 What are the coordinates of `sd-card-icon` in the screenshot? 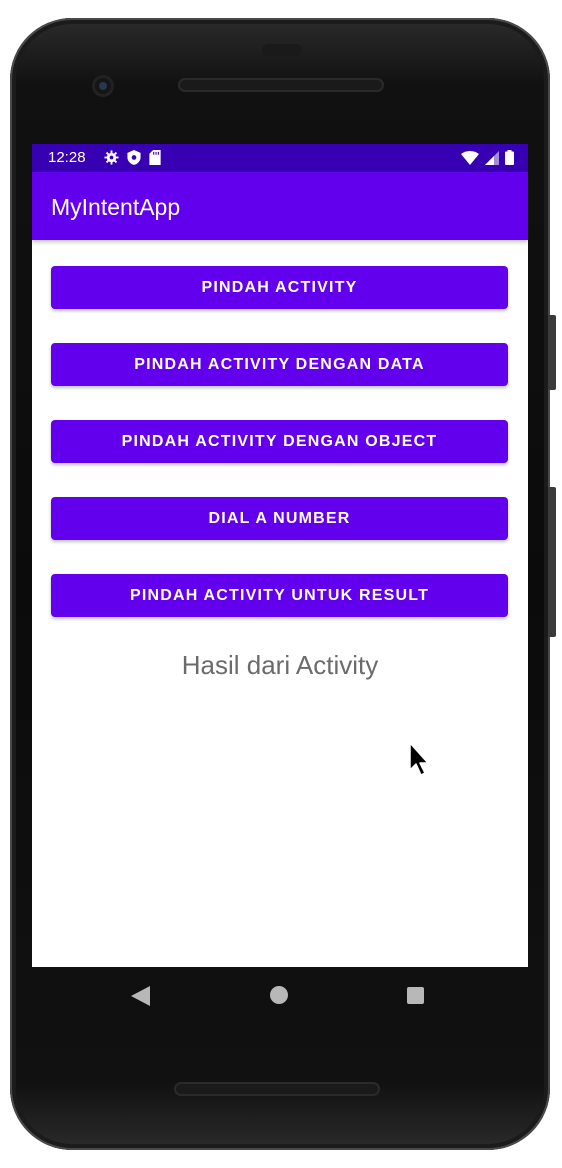 It's located at (155, 157).